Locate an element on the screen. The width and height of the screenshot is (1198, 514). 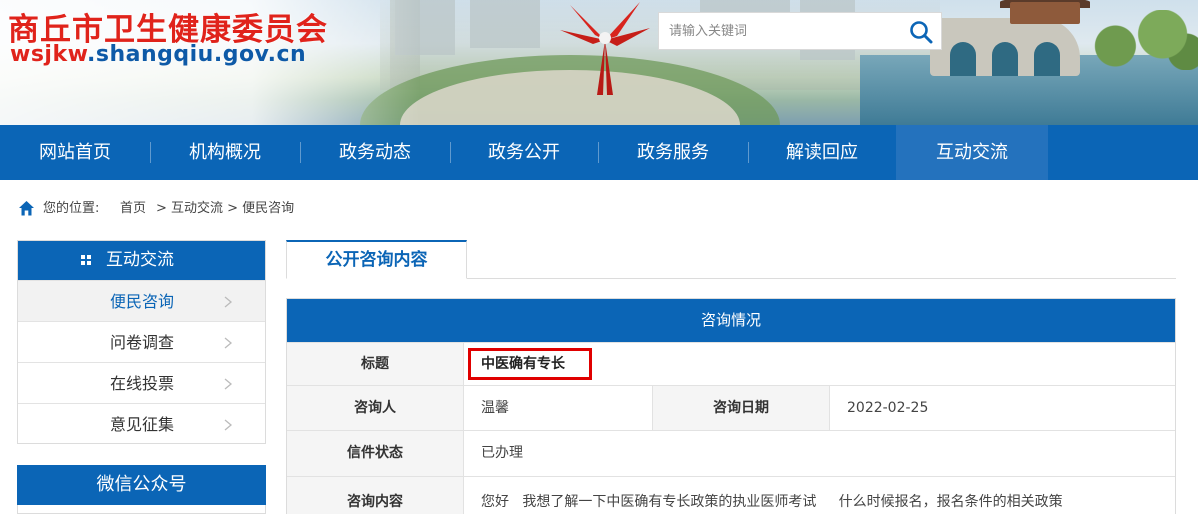
sidebar-item-label: 问卷调查 is located at coordinates (142, 342).